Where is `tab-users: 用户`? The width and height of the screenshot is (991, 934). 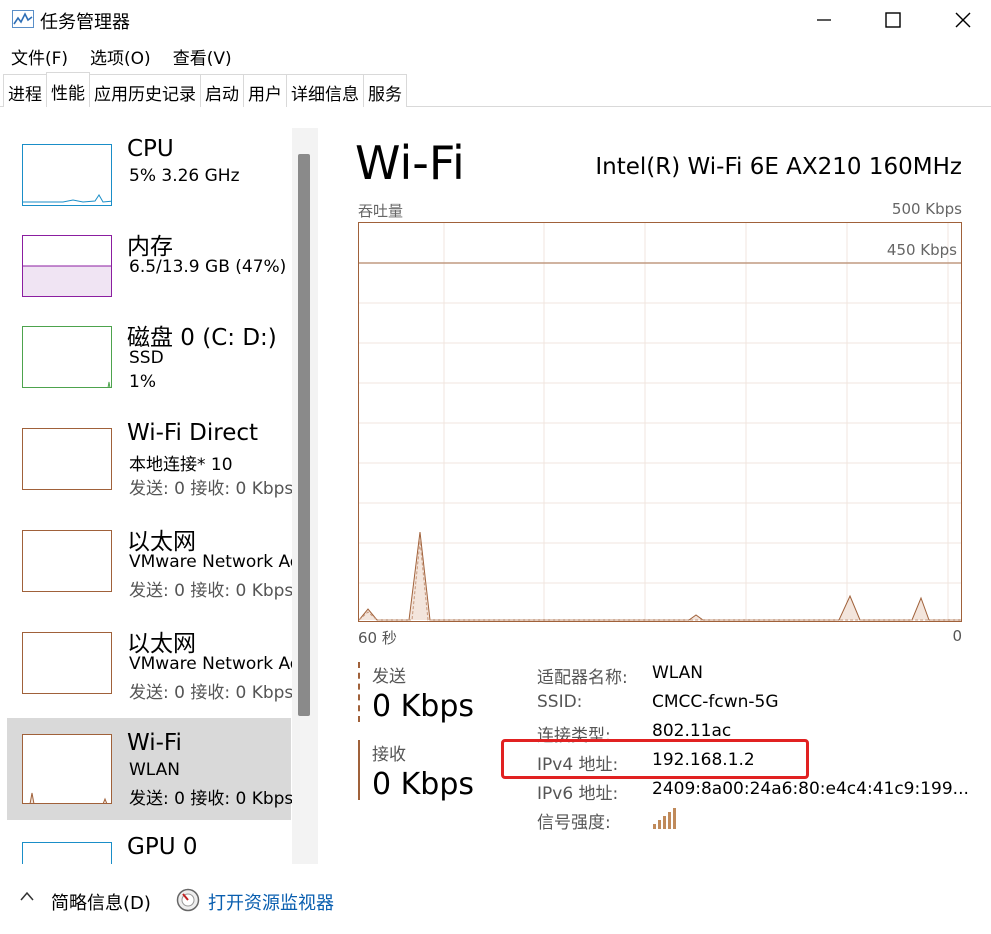 tab-users: 用户 is located at coordinates (265, 90).